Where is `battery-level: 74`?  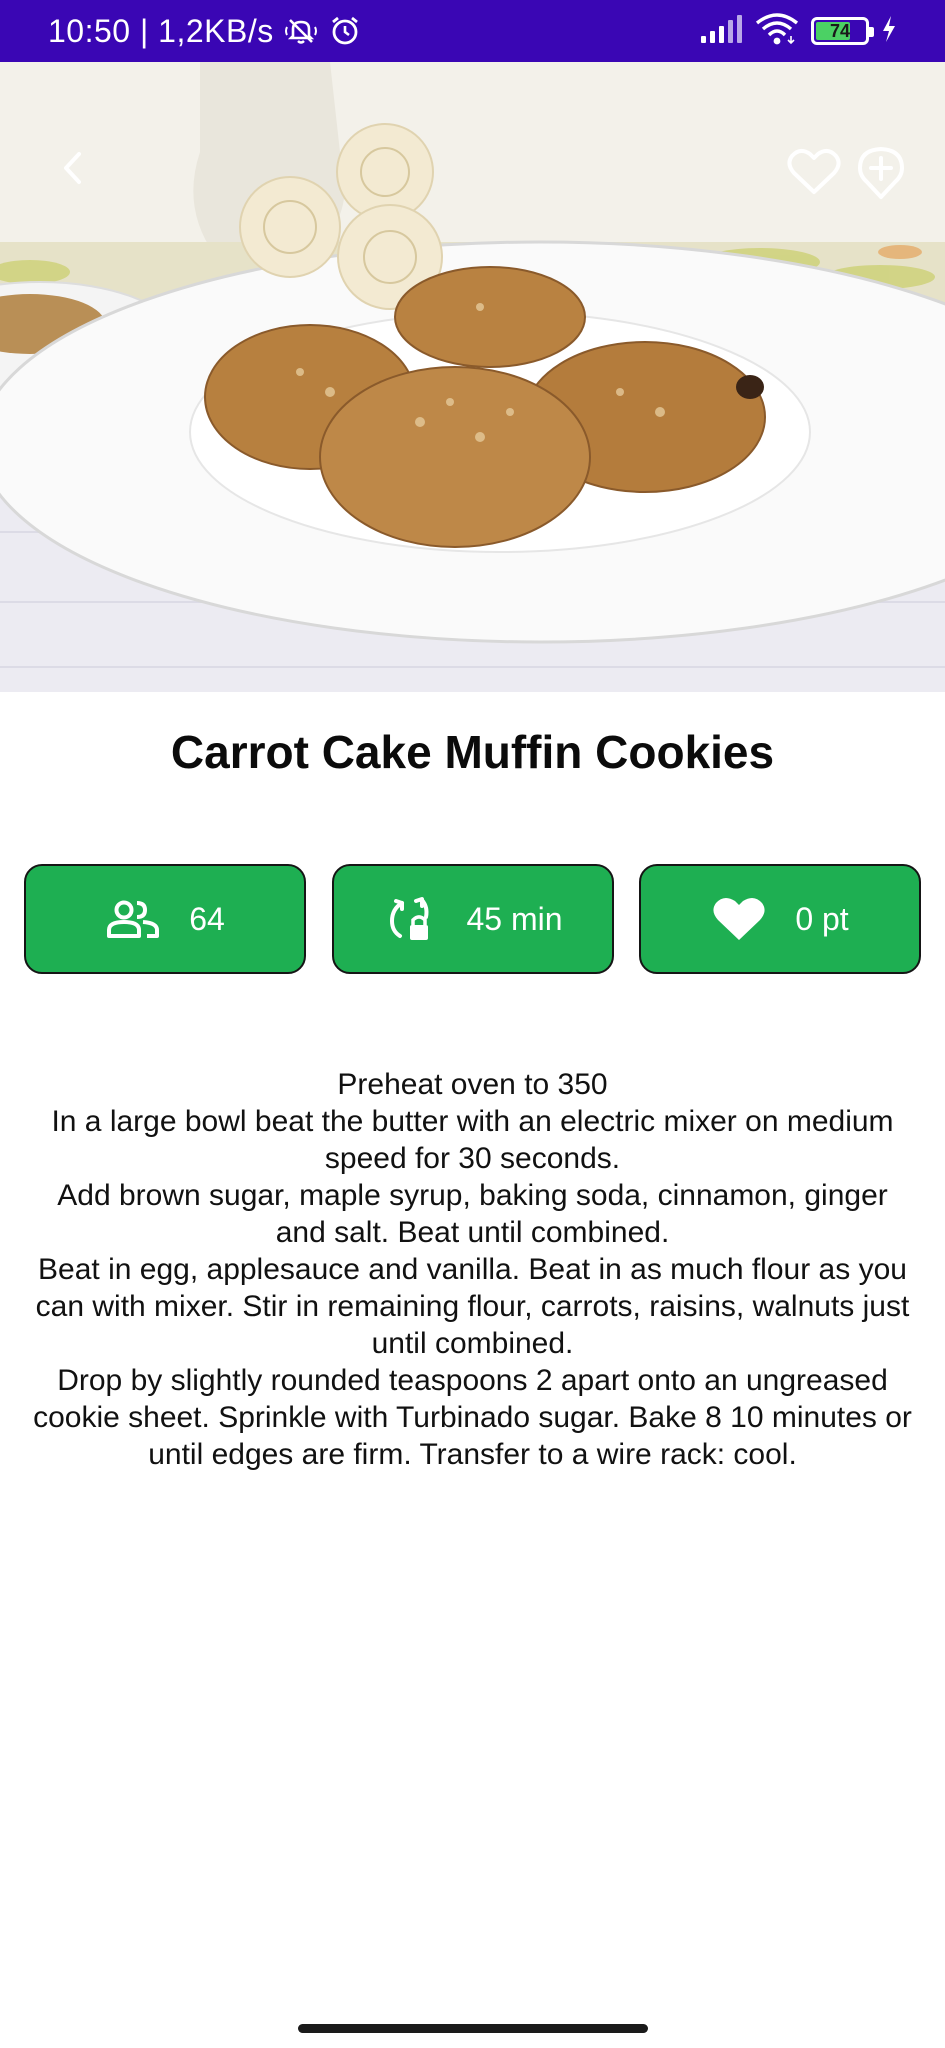
battery-level: 74 is located at coordinates (840, 30).